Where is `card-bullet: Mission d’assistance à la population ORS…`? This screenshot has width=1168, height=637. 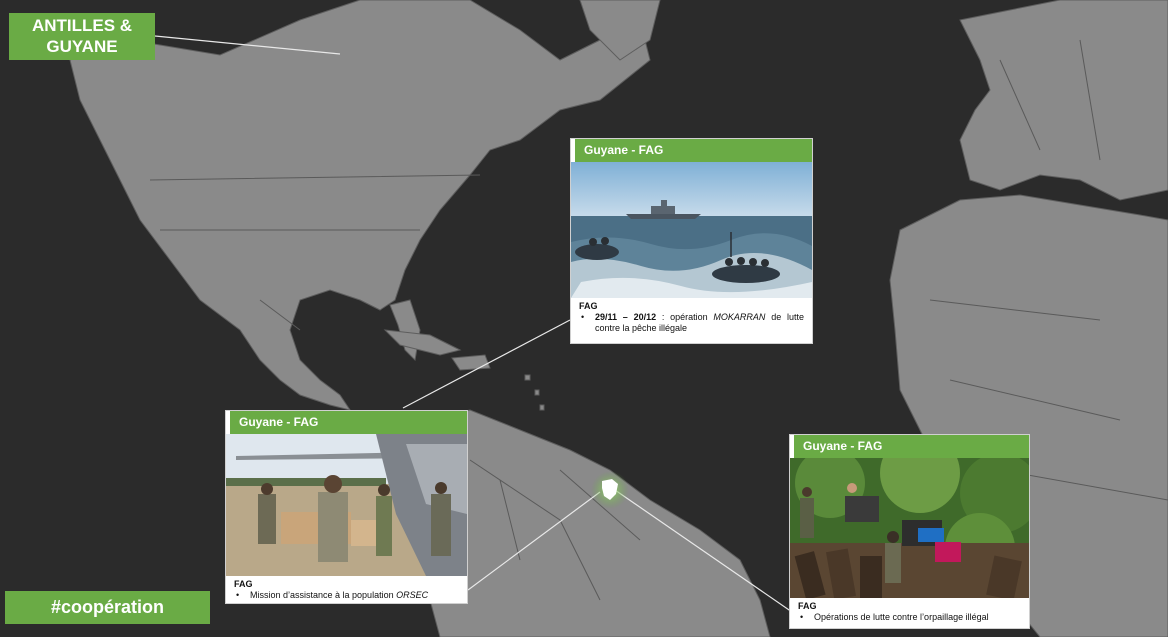
card-bullet: Mission d’assistance à la population ORS… is located at coordinates (346, 595).